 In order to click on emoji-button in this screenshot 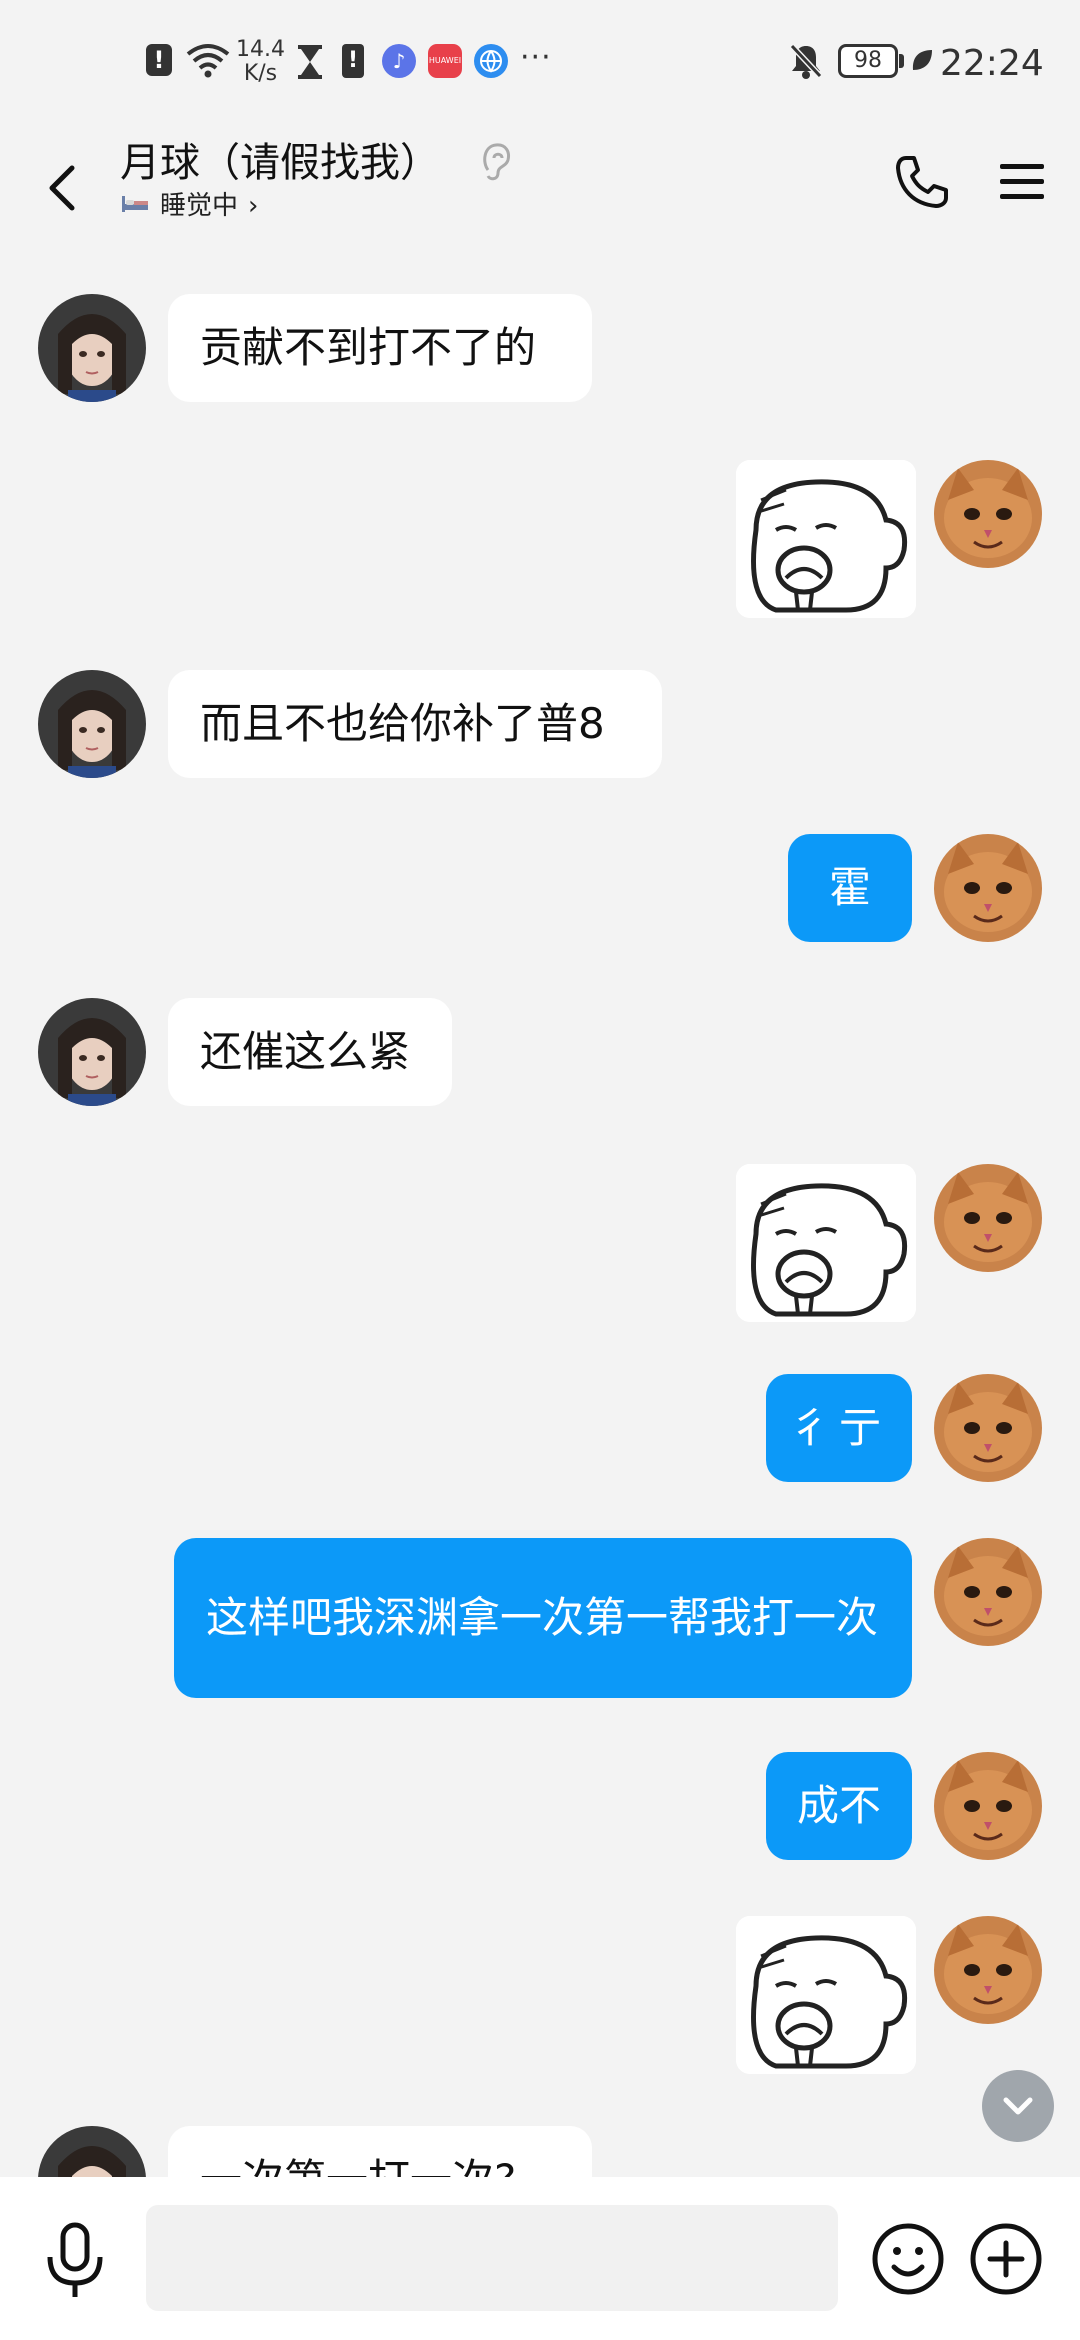, I will do `click(908, 2259)`.